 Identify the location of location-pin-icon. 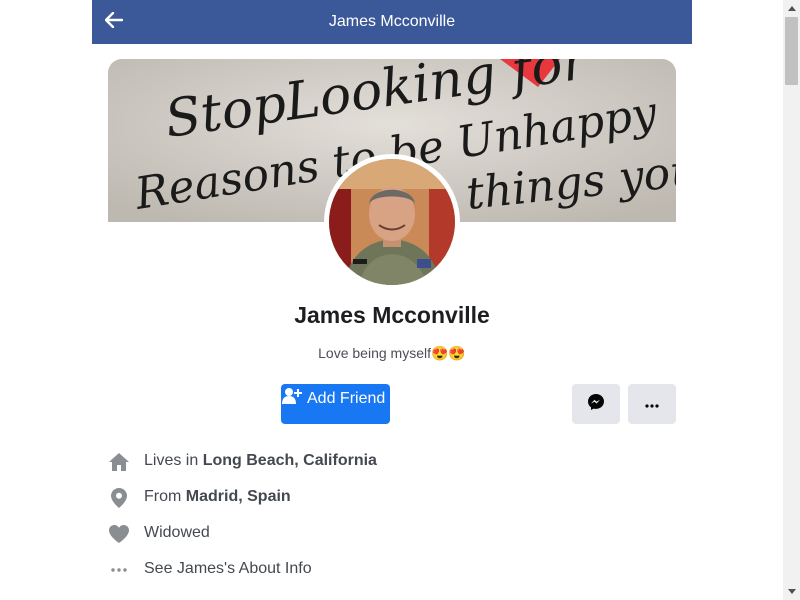
(119, 498).